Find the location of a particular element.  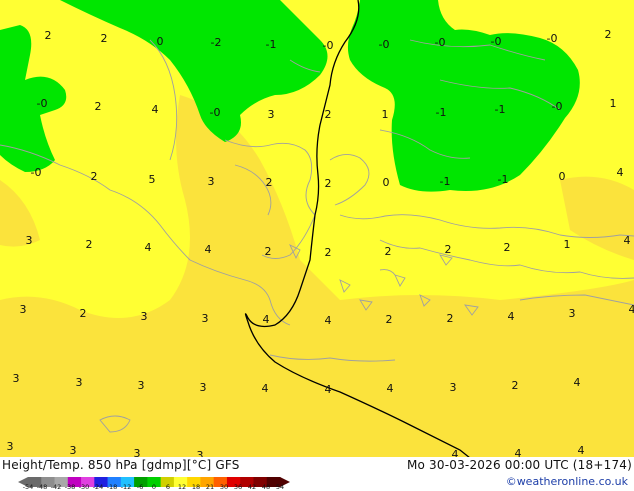

temp-label: -2 is located at coordinates (216, 42).